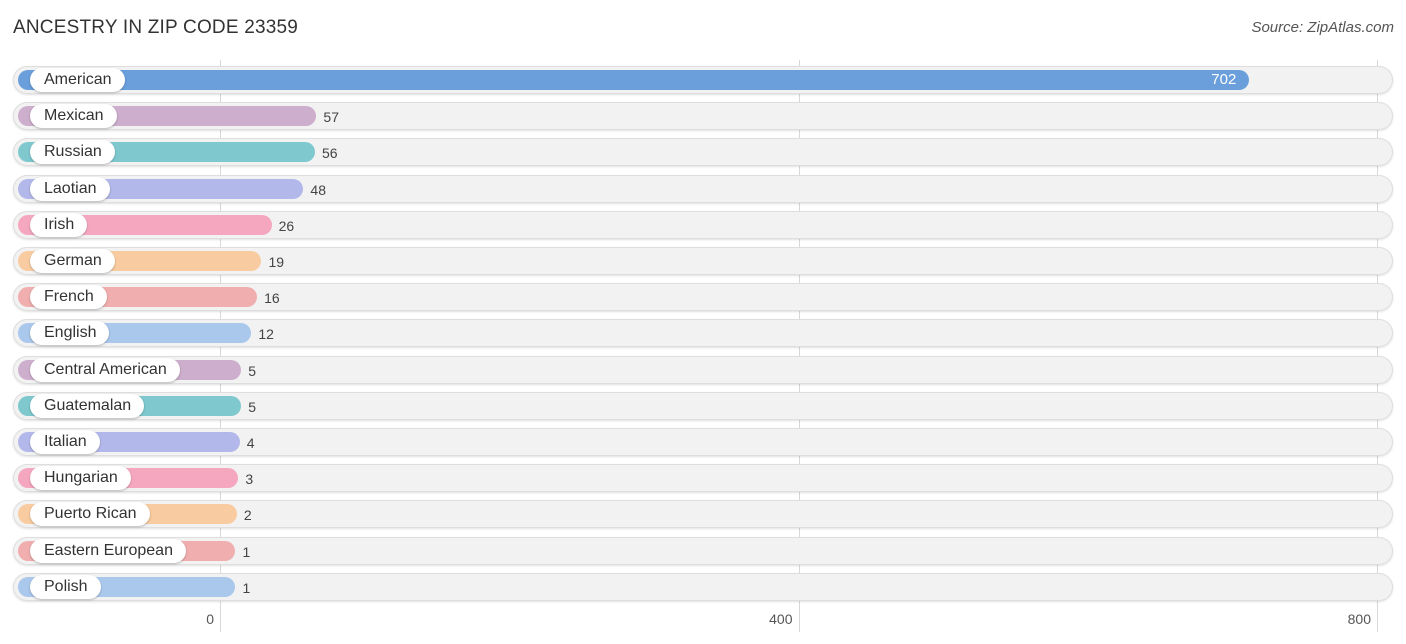 This screenshot has height=644, width=1406. What do you see at coordinates (77, 80) in the screenshot?
I see `category-label: American` at bounding box center [77, 80].